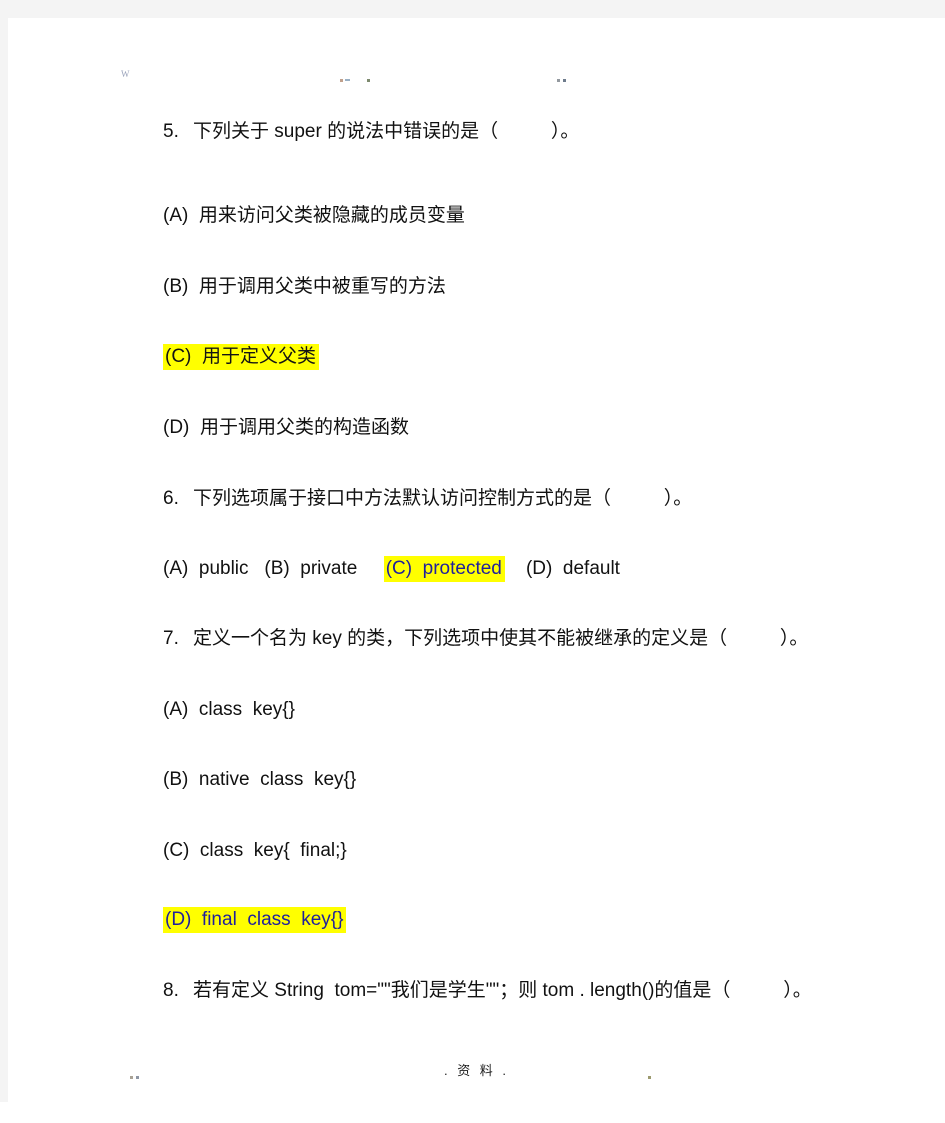  What do you see at coordinates (443, 498) in the screenshot?
I see `question-6-stem-text: 下列选项属于接口中方法默认访问控制方式的是（ ）。` at bounding box center [443, 498].